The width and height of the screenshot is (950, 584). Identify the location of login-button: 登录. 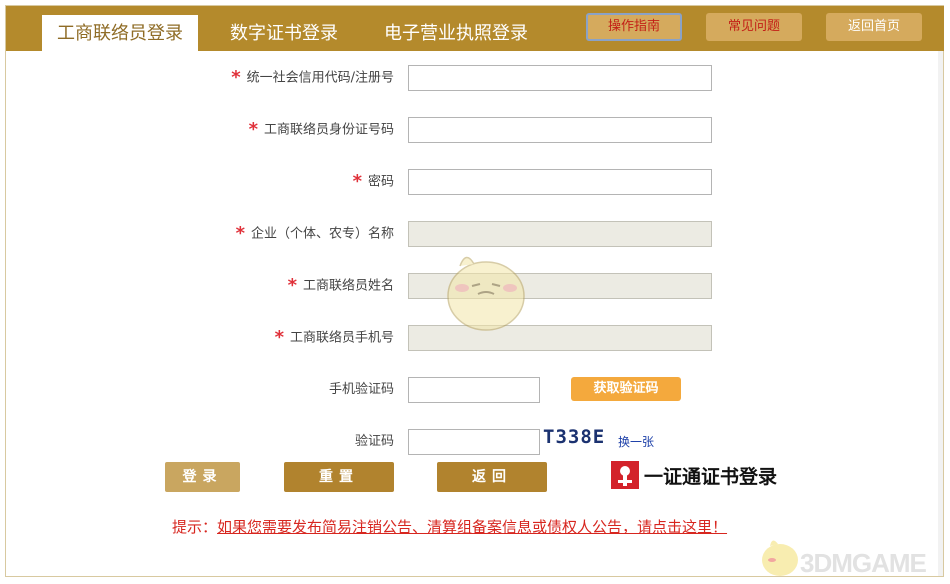
(202, 477).